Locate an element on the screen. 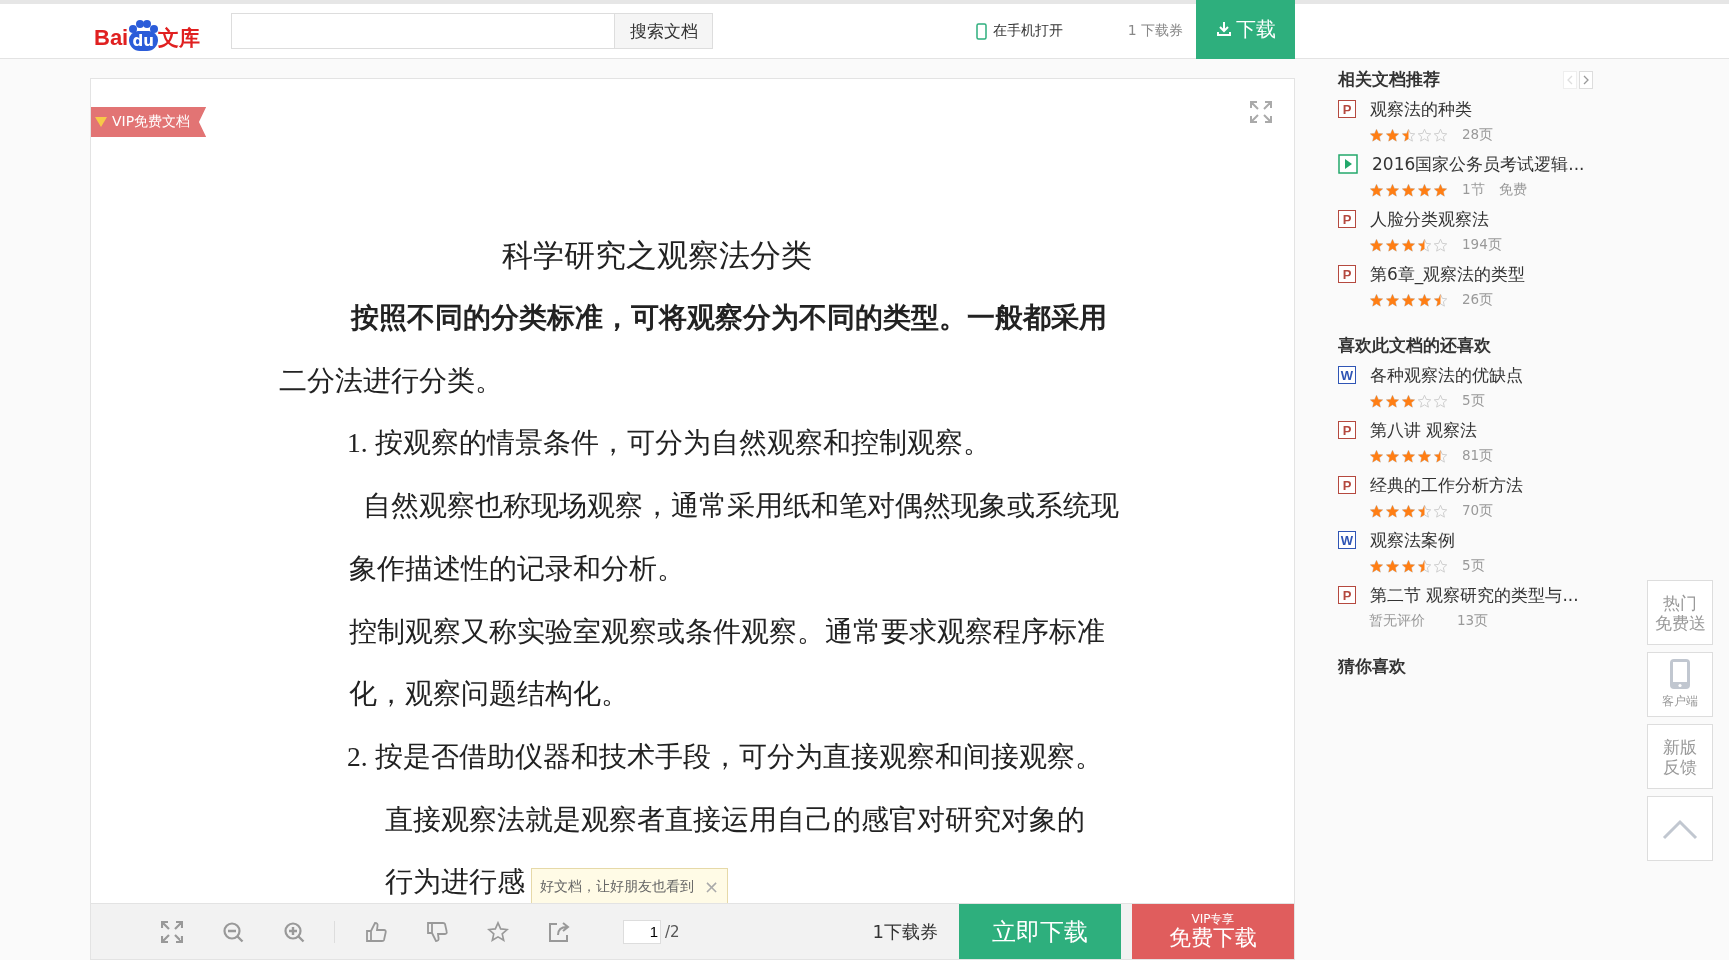  phone-icon is located at coordinates (1680, 674).